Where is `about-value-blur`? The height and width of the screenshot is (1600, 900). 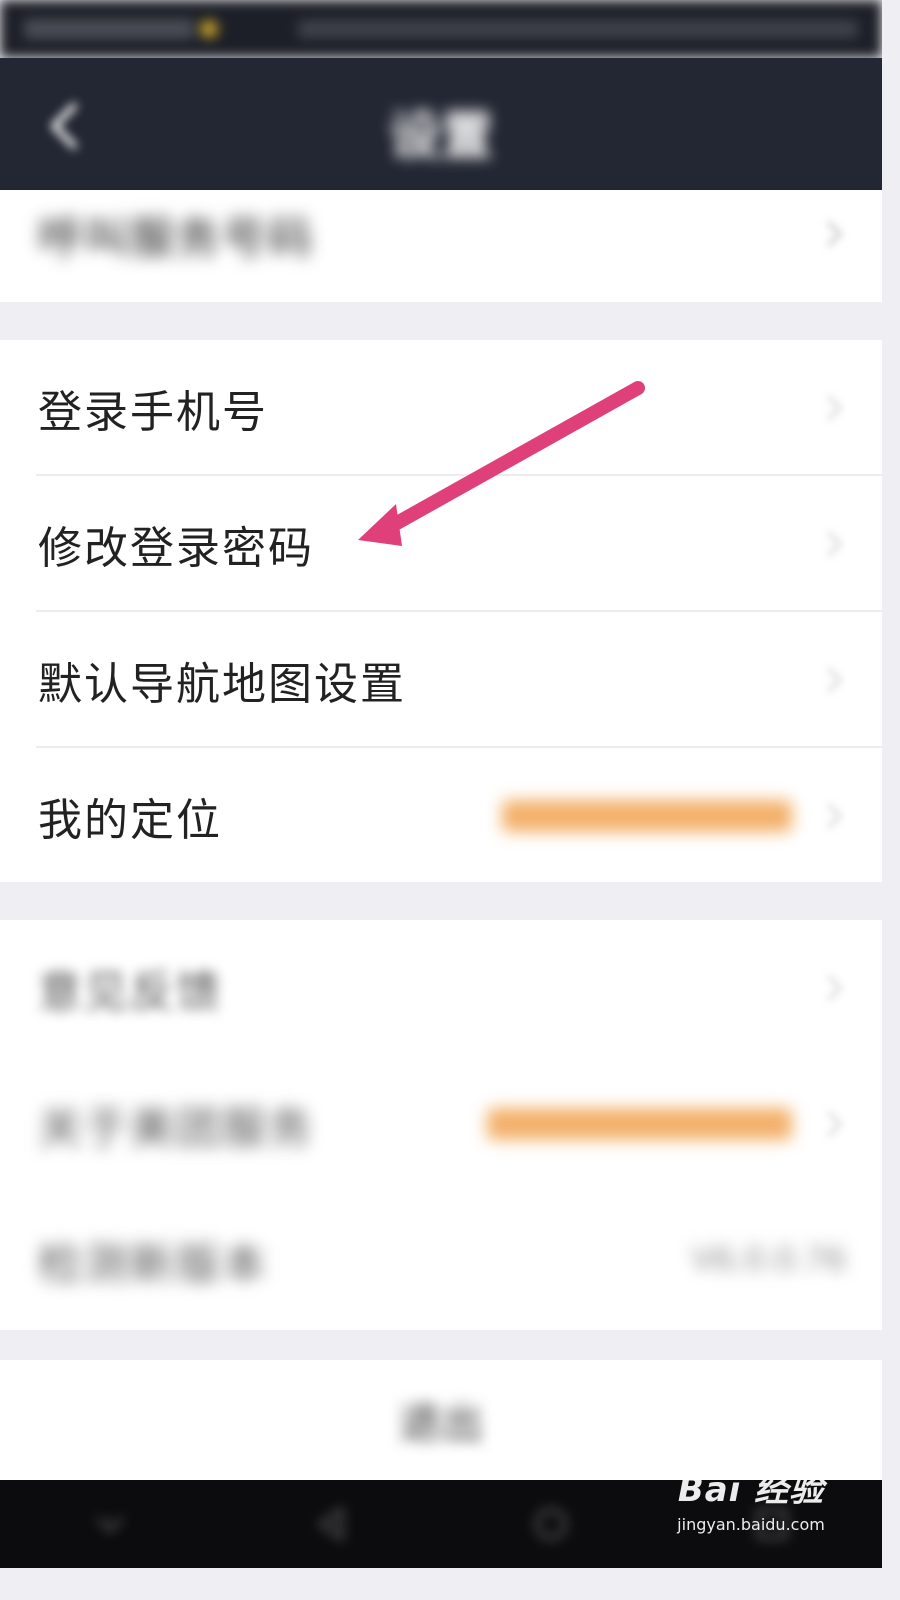 about-value-blur is located at coordinates (639, 1124).